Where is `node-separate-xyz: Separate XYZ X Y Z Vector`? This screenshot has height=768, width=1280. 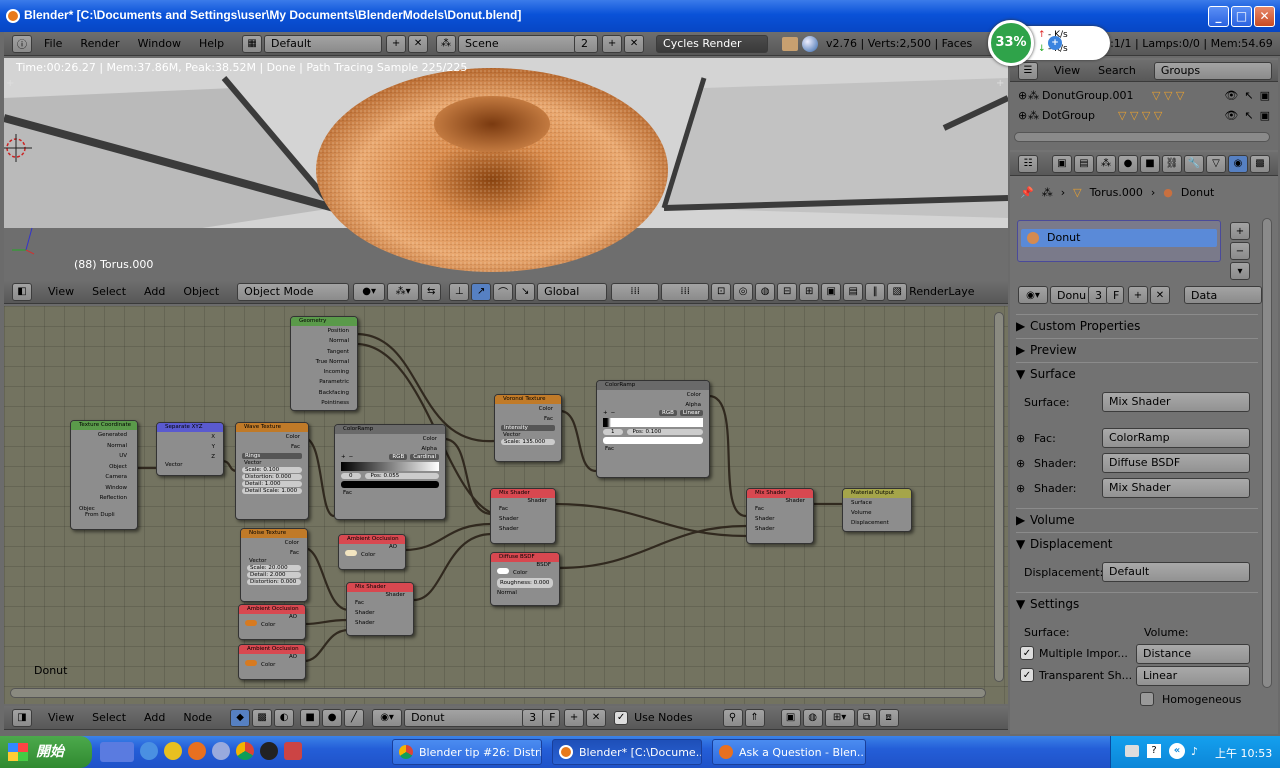
node-separate-xyz: Separate XYZ X Y Z Vector is located at coordinates (190, 449).